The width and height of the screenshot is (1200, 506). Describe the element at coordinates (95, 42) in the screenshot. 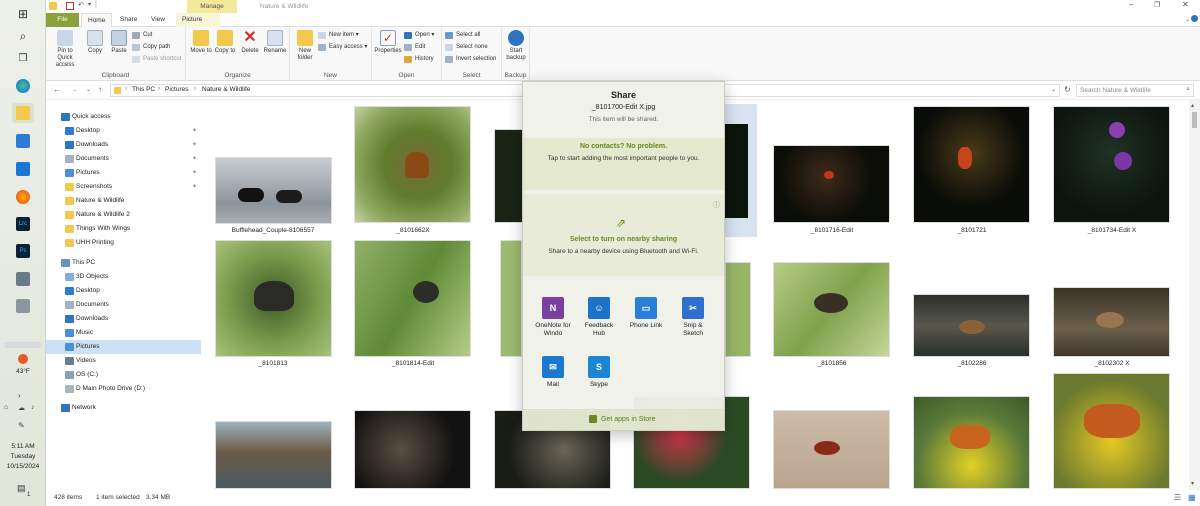

I see `copy-button: Copy` at that location.